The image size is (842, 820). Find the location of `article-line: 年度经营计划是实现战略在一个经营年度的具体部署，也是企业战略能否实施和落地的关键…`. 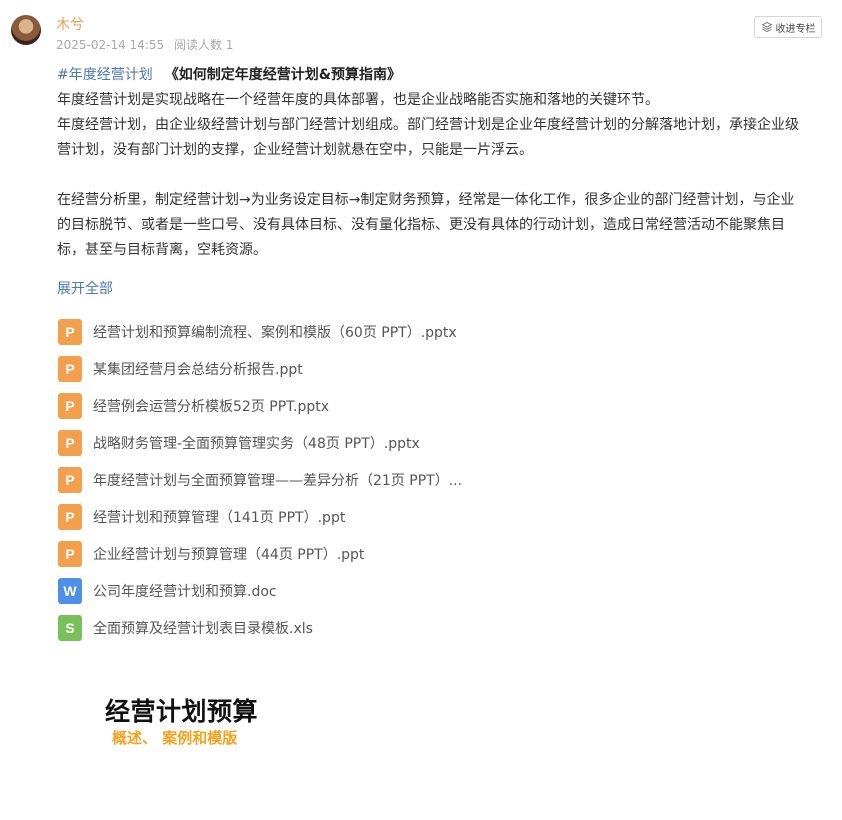

article-line: 年度经营计划是实现战略在一个经营年度的具体部署，也是企业战略能否实施和落地的关键… is located at coordinates (358, 100).